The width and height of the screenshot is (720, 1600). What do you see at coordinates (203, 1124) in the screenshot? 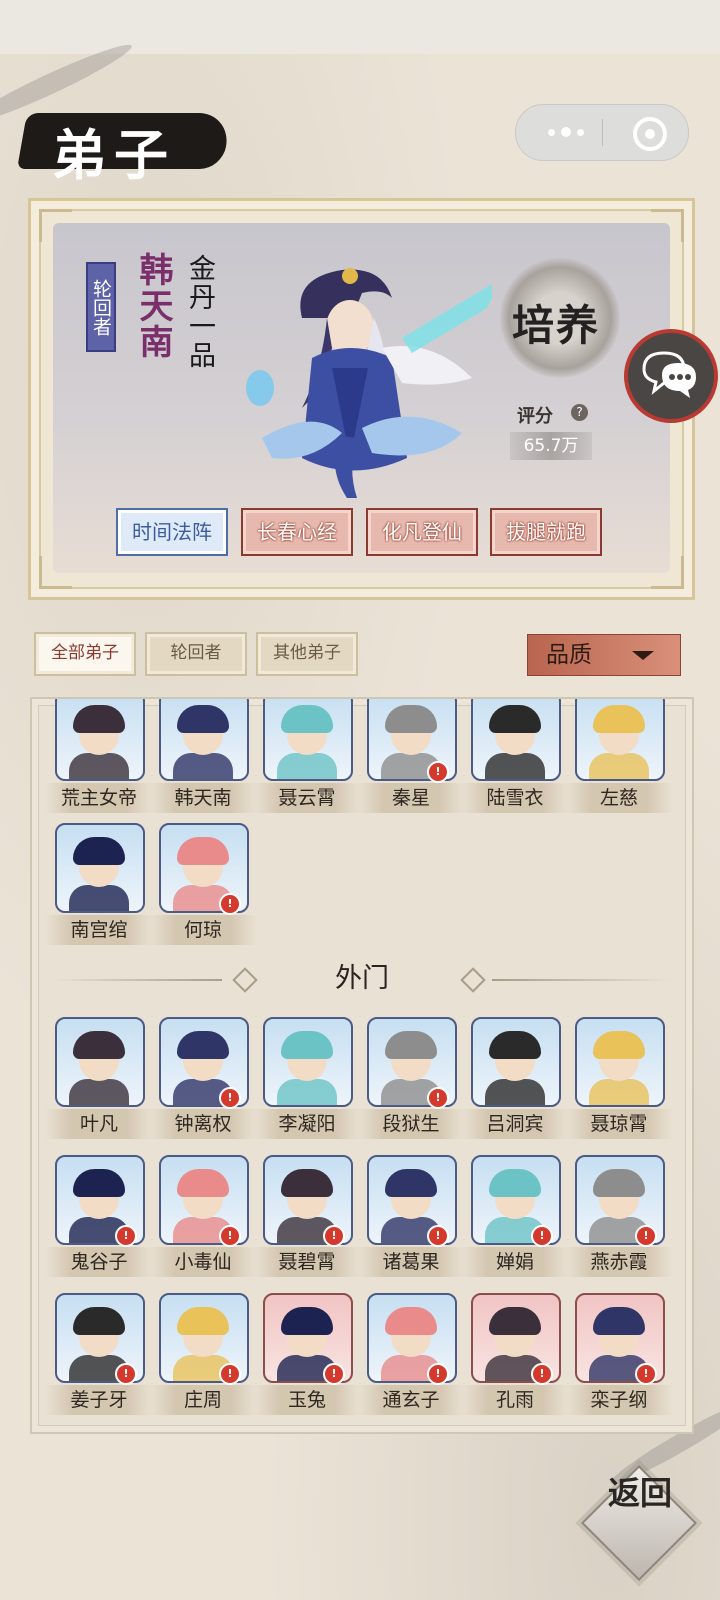
I see `disciple-name: 钟离权` at bounding box center [203, 1124].